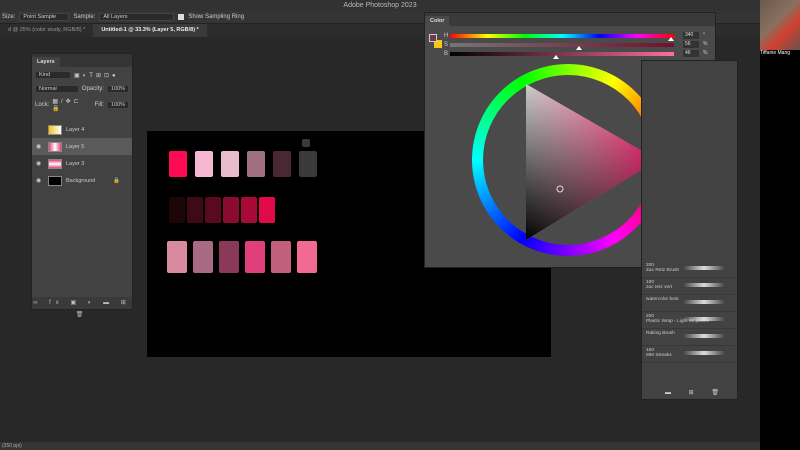 The height and width of the screenshot is (450, 800). I want to click on brush-item: 150 MM Streaks, so click(689, 354).